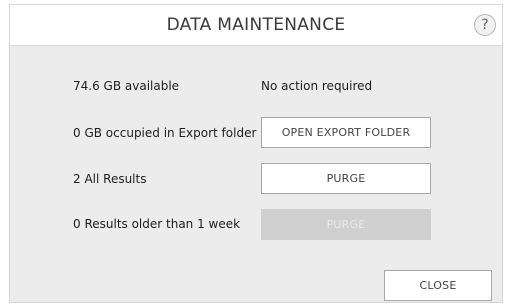  I want to click on purge-all-results-button: PURGE, so click(346, 178).